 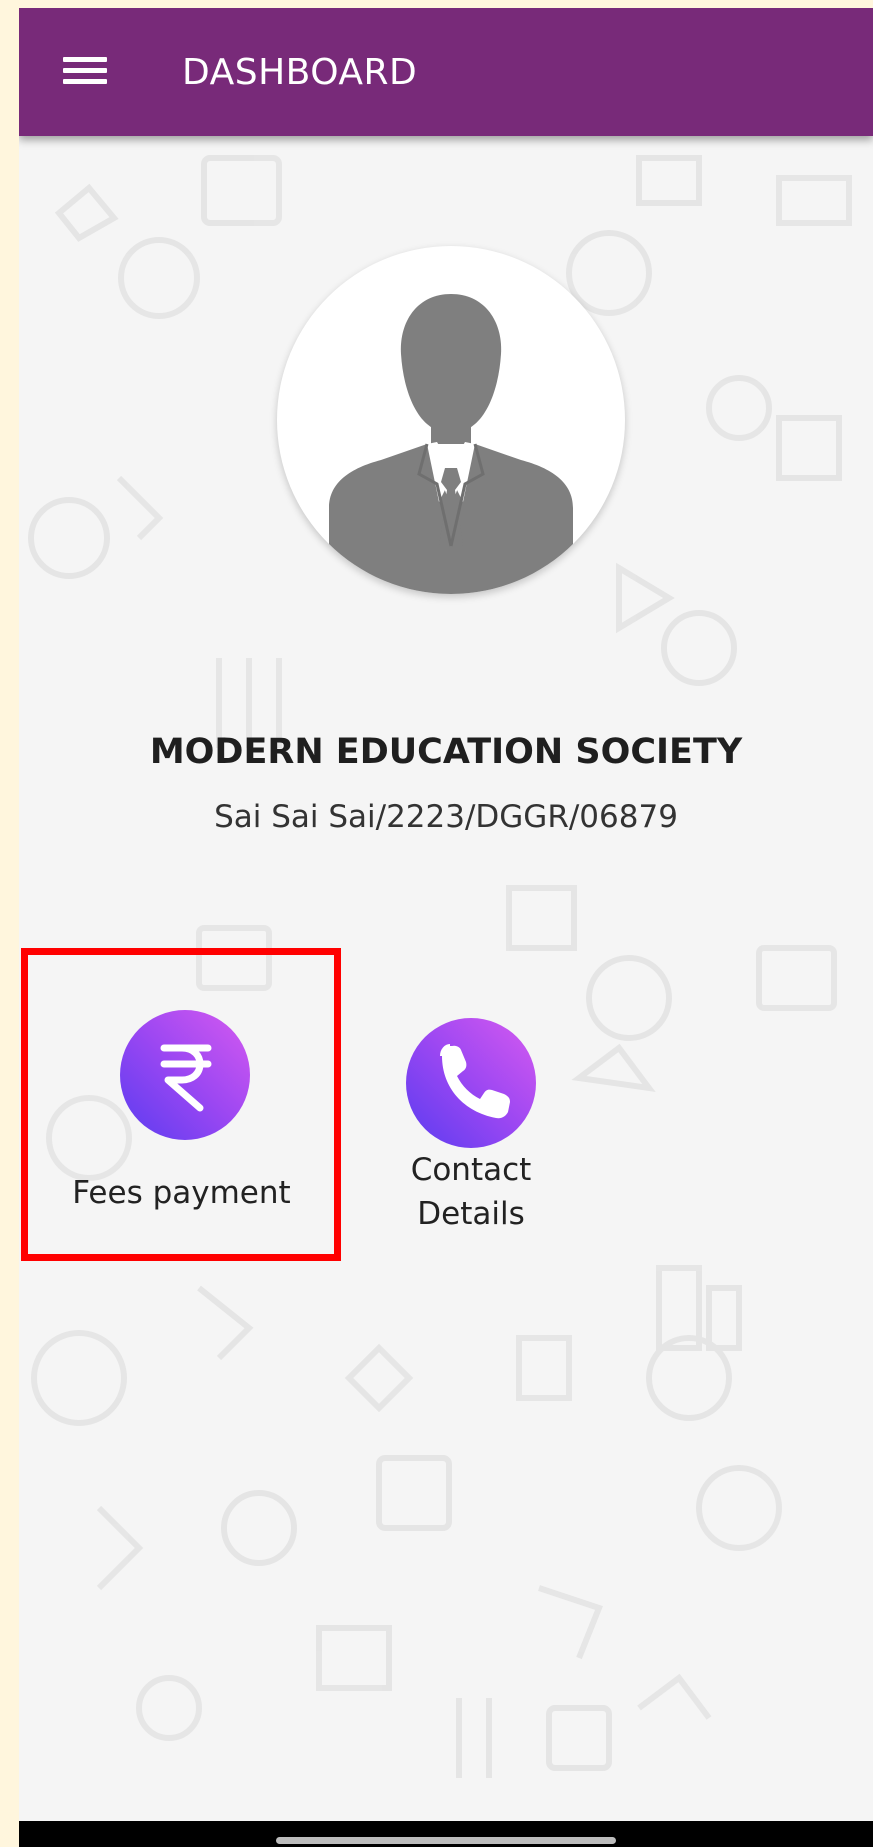 What do you see at coordinates (446, 1840) in the screenshot?
I see `home-gesture-handle` at bounding box center [446, 1840].